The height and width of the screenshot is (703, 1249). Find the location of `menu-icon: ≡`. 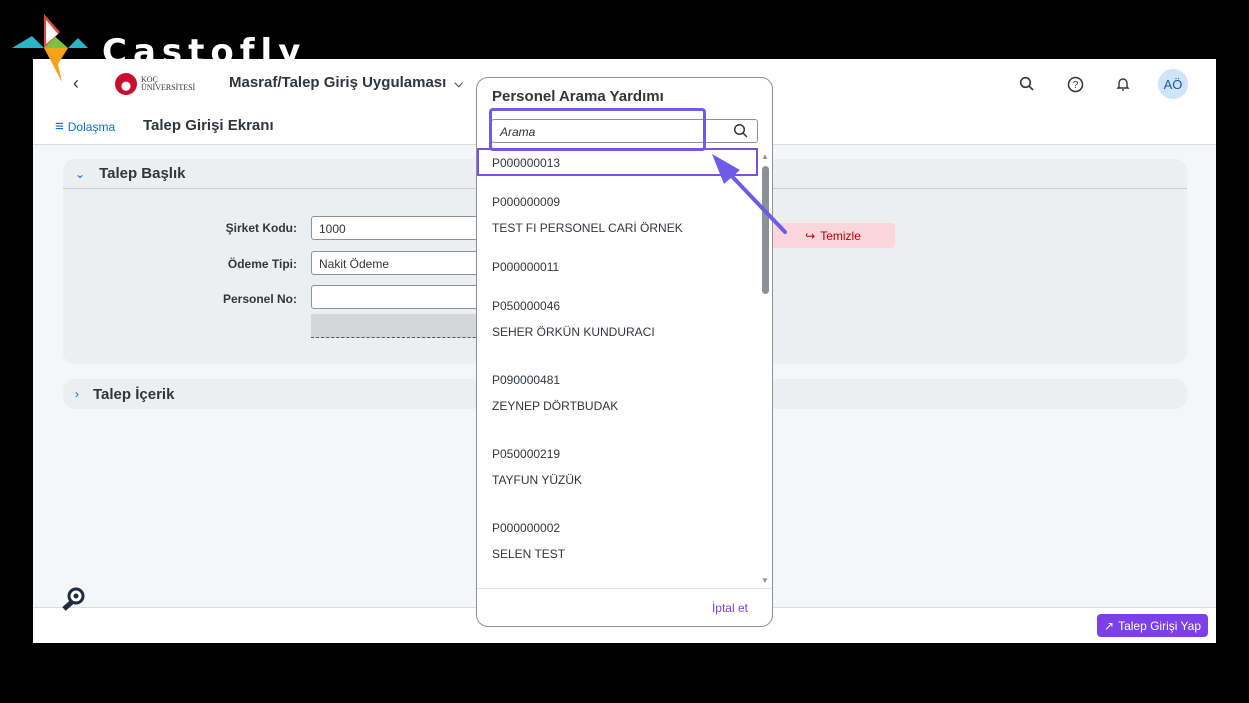

menu-icon: ≡ is located at coordinates (59, 126).